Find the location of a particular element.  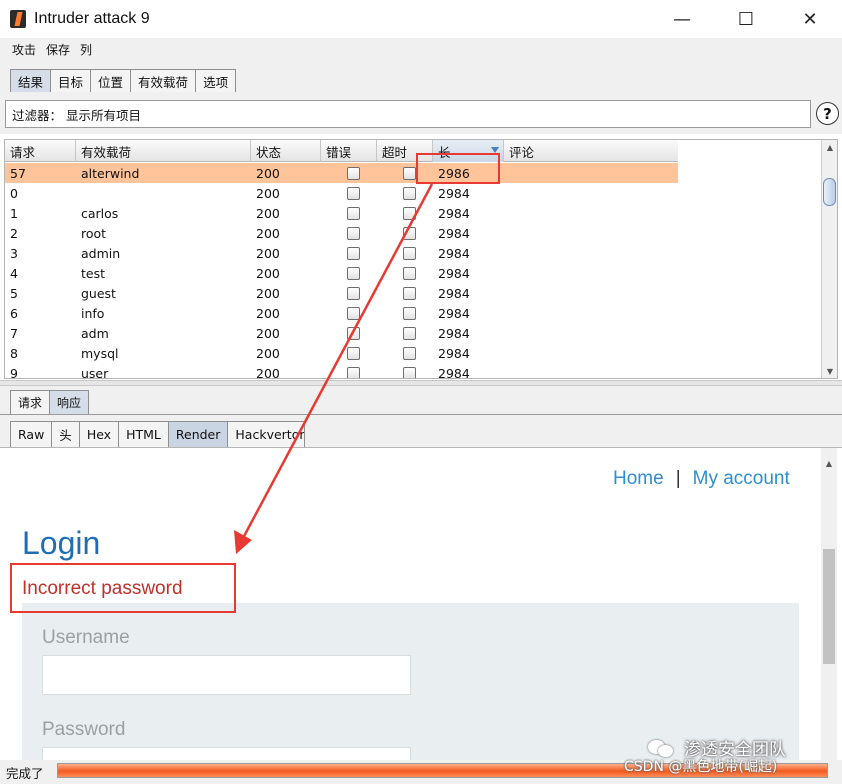

table-row: 7 adm 200 2984 is located at coordinates (341, 333).